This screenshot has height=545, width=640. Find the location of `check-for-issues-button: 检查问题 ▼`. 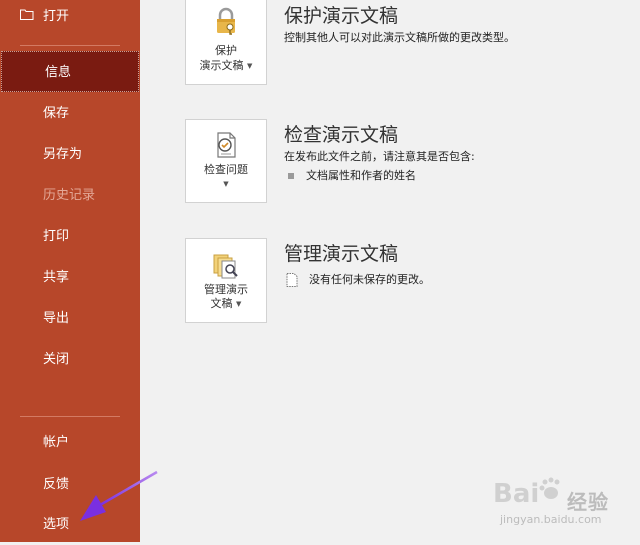

check-for-issues-button: 检查问题 ▼ is located at coordinates (226, 161).